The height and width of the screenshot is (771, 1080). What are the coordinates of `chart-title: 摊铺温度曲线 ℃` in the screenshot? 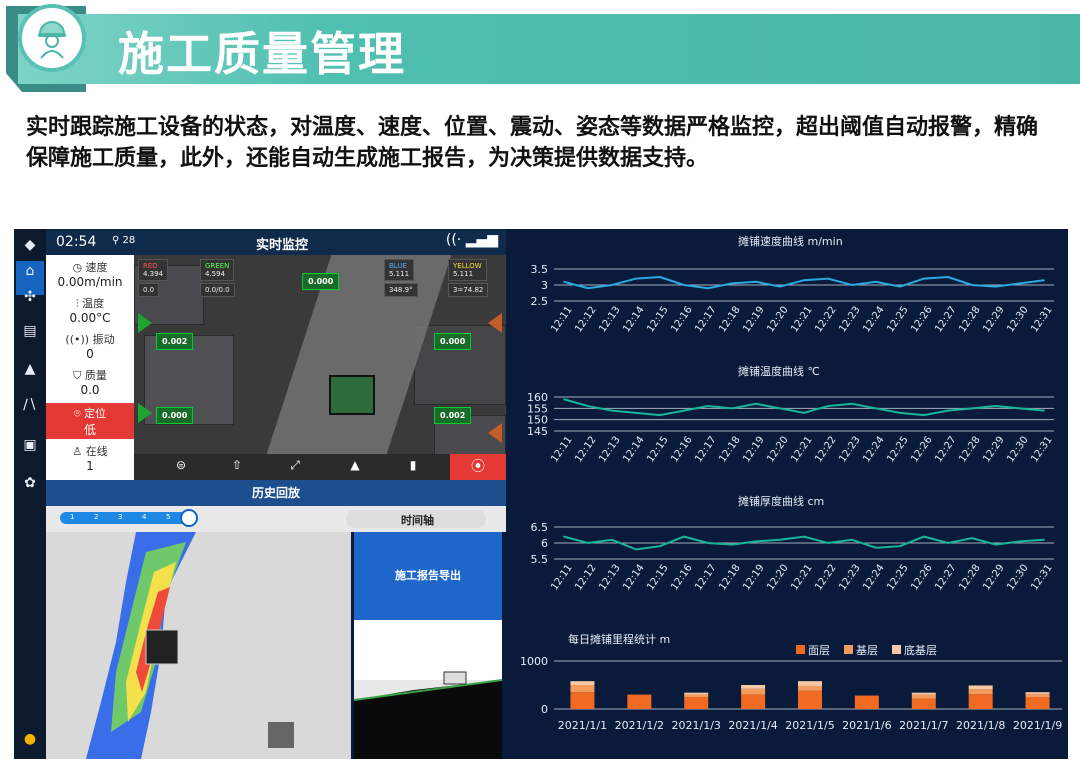 It's located at (779, 371).